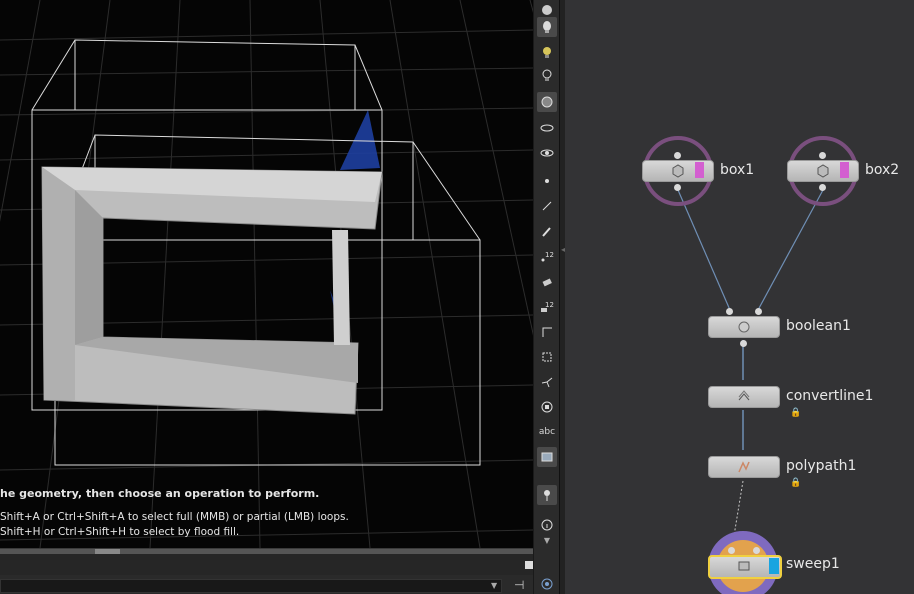 This screenshot has width=914, height=594. I want to click on shading-icon, so click(547, 102).